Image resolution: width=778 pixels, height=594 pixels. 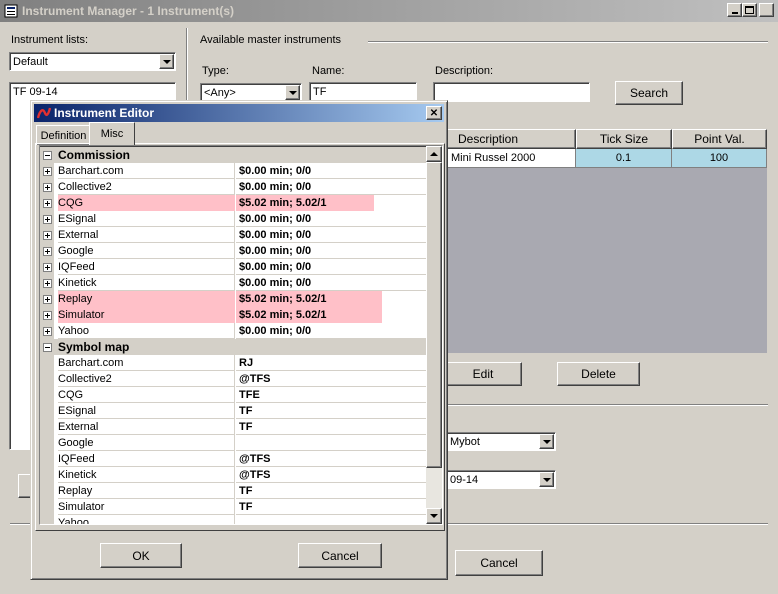 What do you see at coordinates (434, 315) in the screenshot?
I see `scroll-thumb` at bounding box center [434, 315].